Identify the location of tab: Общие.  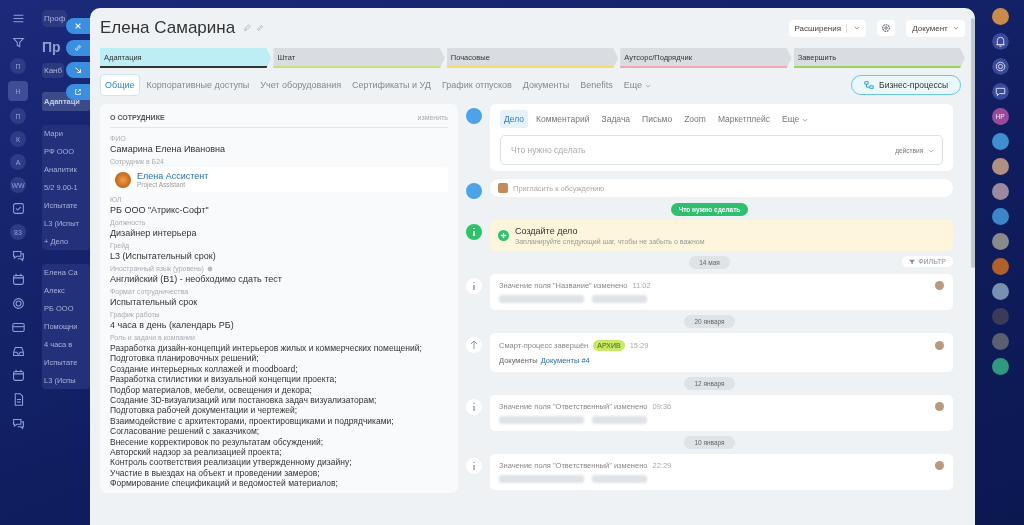
(120, 85).